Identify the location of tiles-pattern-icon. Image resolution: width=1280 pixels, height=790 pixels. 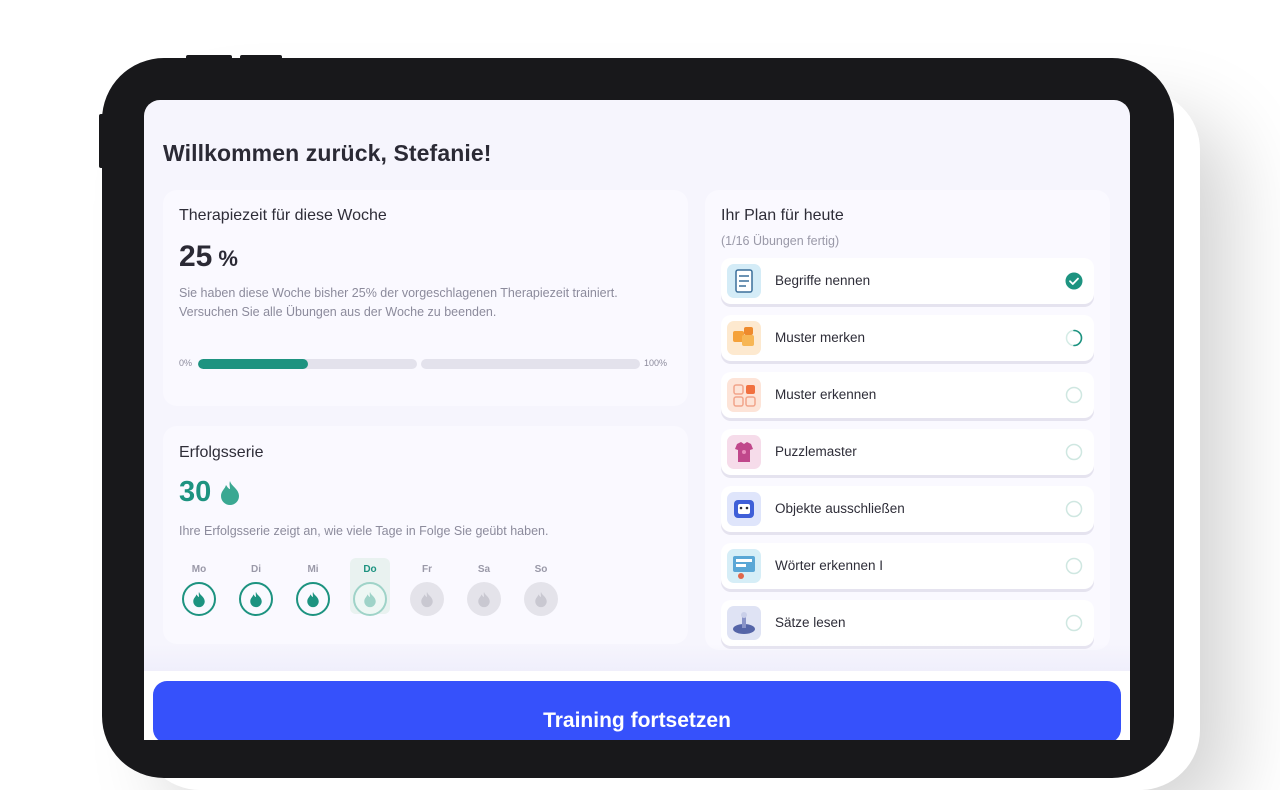
(744, 338).